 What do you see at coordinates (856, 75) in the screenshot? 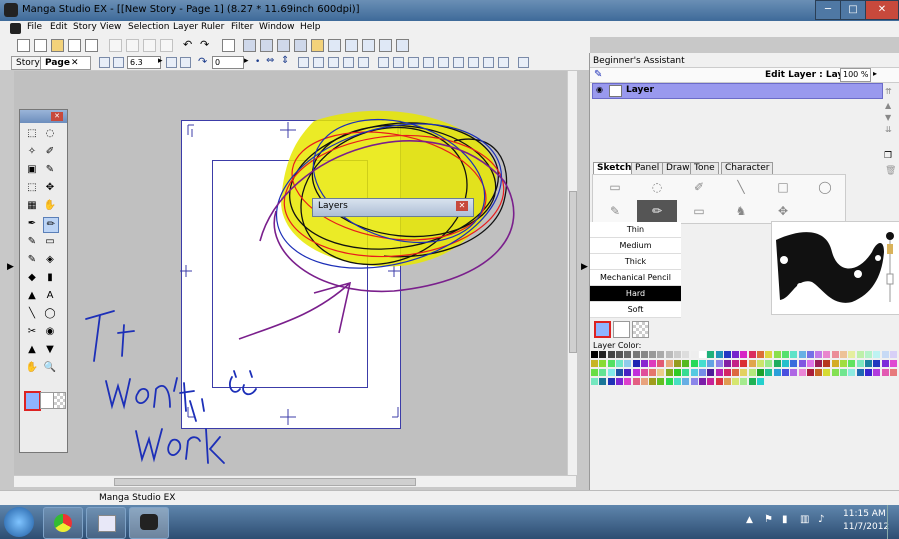
I see `zoom-percent-field: 100 %` at bounding box center [856, 75].